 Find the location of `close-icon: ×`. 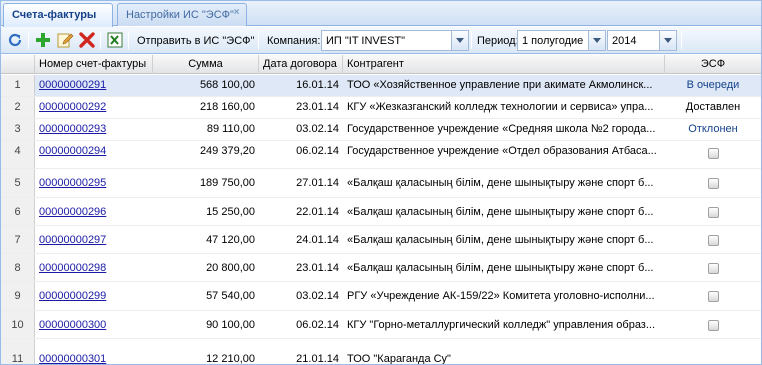

close-icon: × is located at coordinates (236, 13).